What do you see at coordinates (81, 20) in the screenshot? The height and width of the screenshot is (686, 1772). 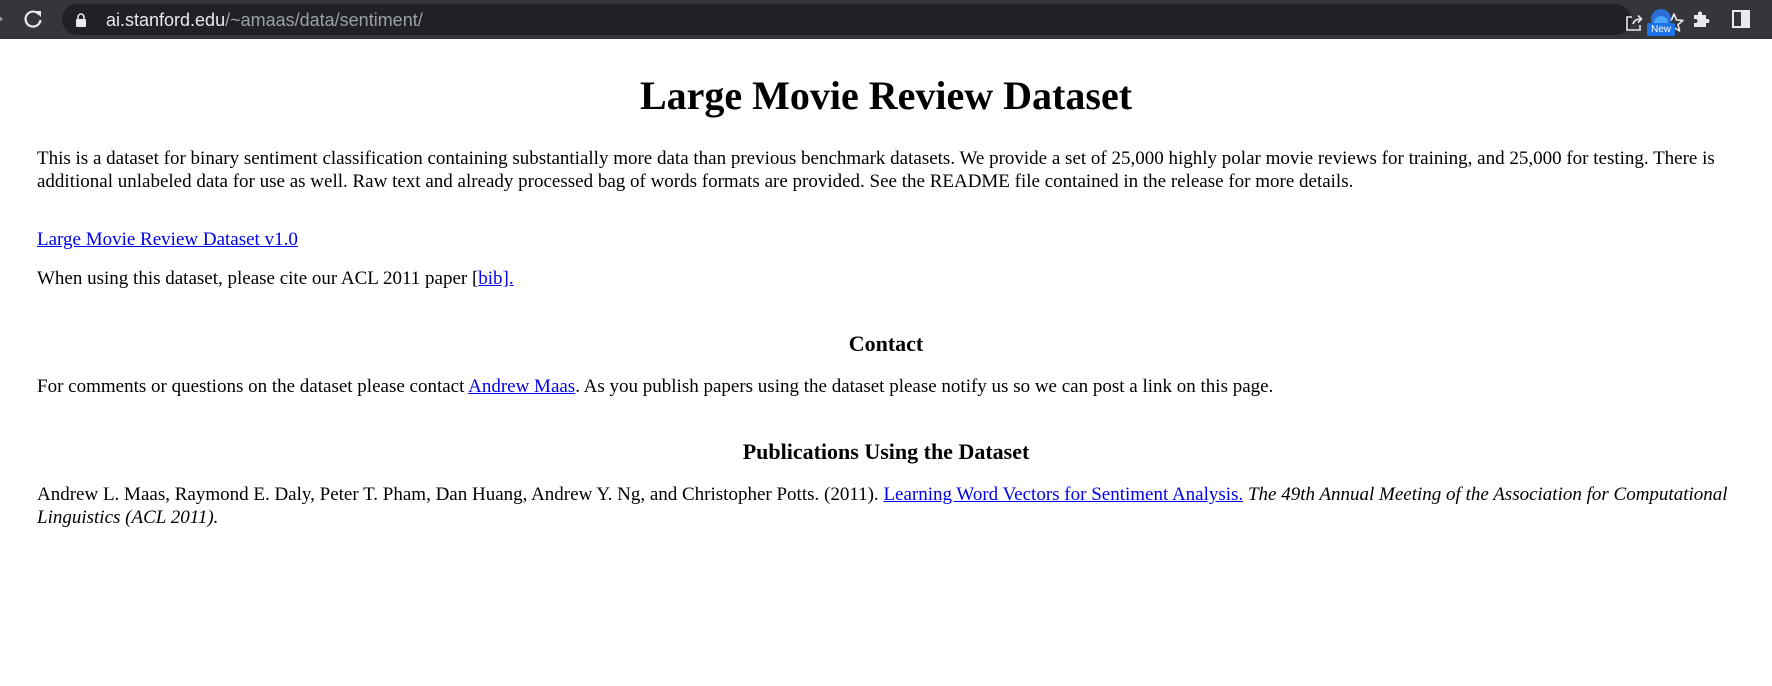 I see `lock-icon` at bounding box center [81, 20].